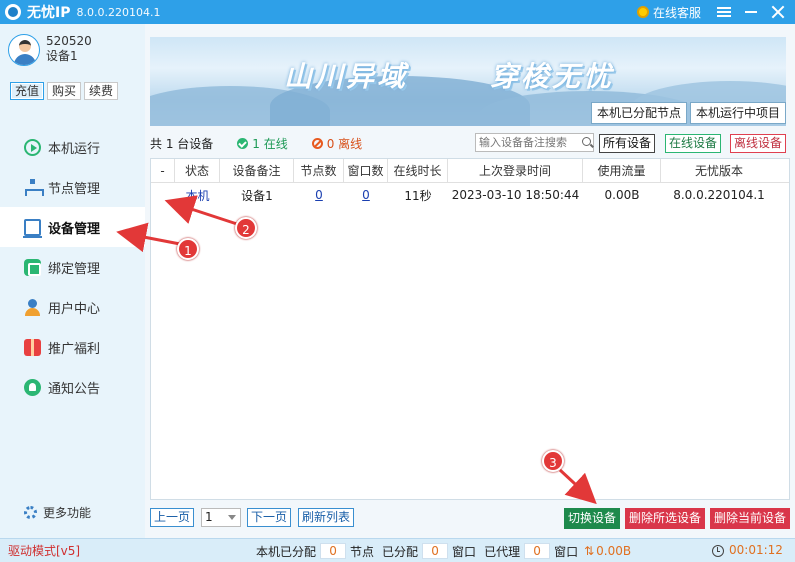 The width and height of the screenshot is (795, 562). Describe the element at coordinates (62, 56) in the screenshot. I see `user-device: 设备1` at that location.